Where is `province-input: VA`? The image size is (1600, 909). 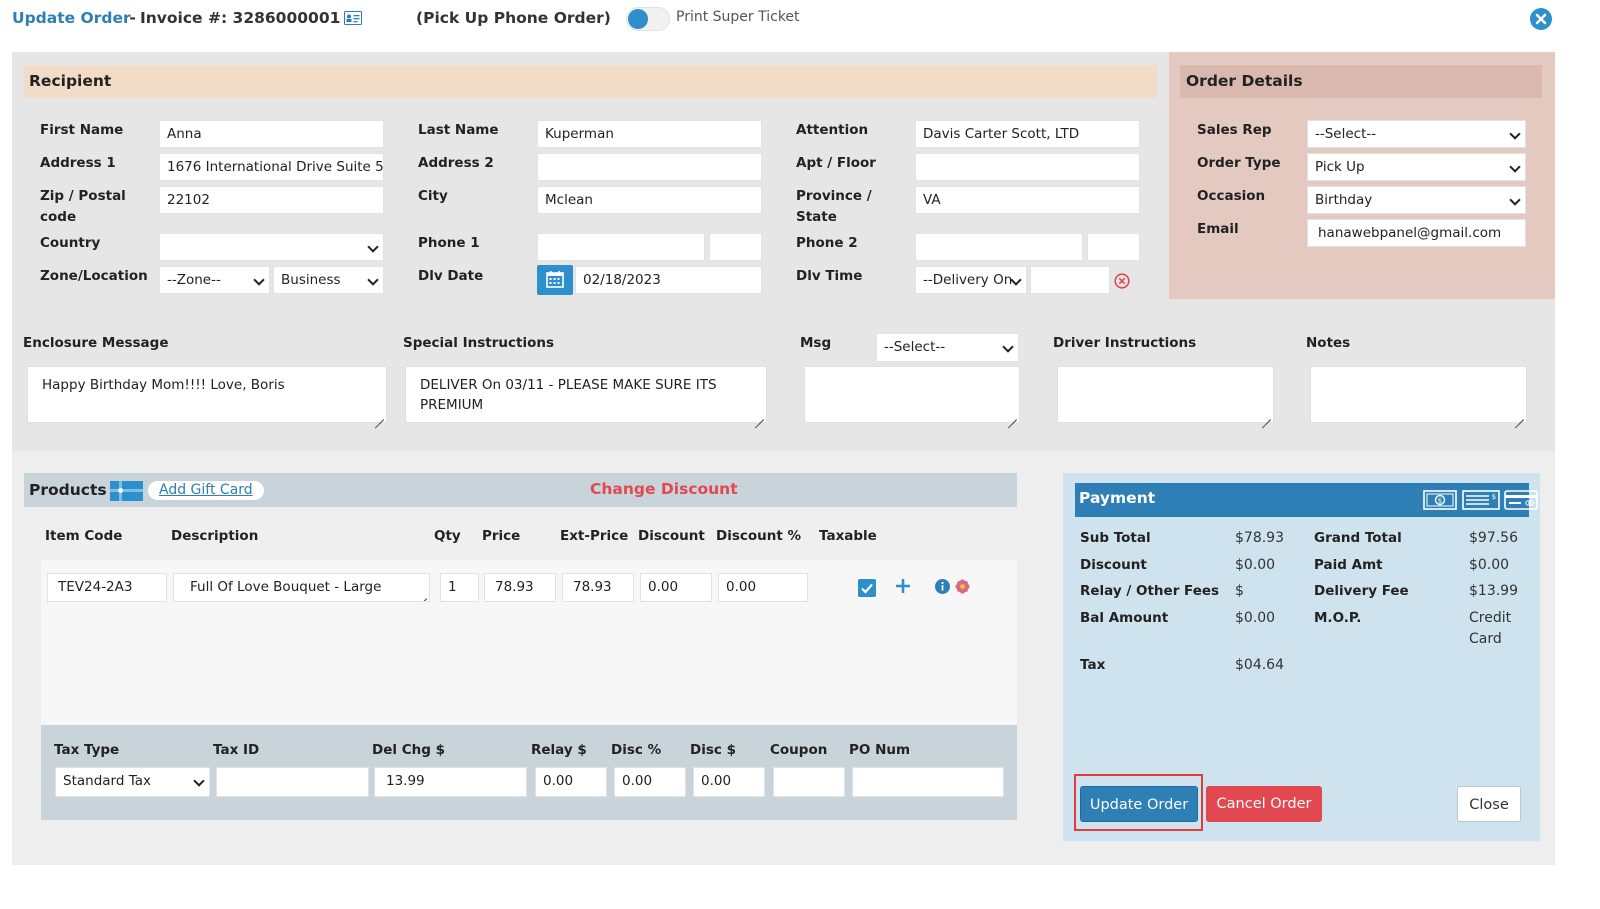 province-input: VA is located at coordinates (1027, 200).